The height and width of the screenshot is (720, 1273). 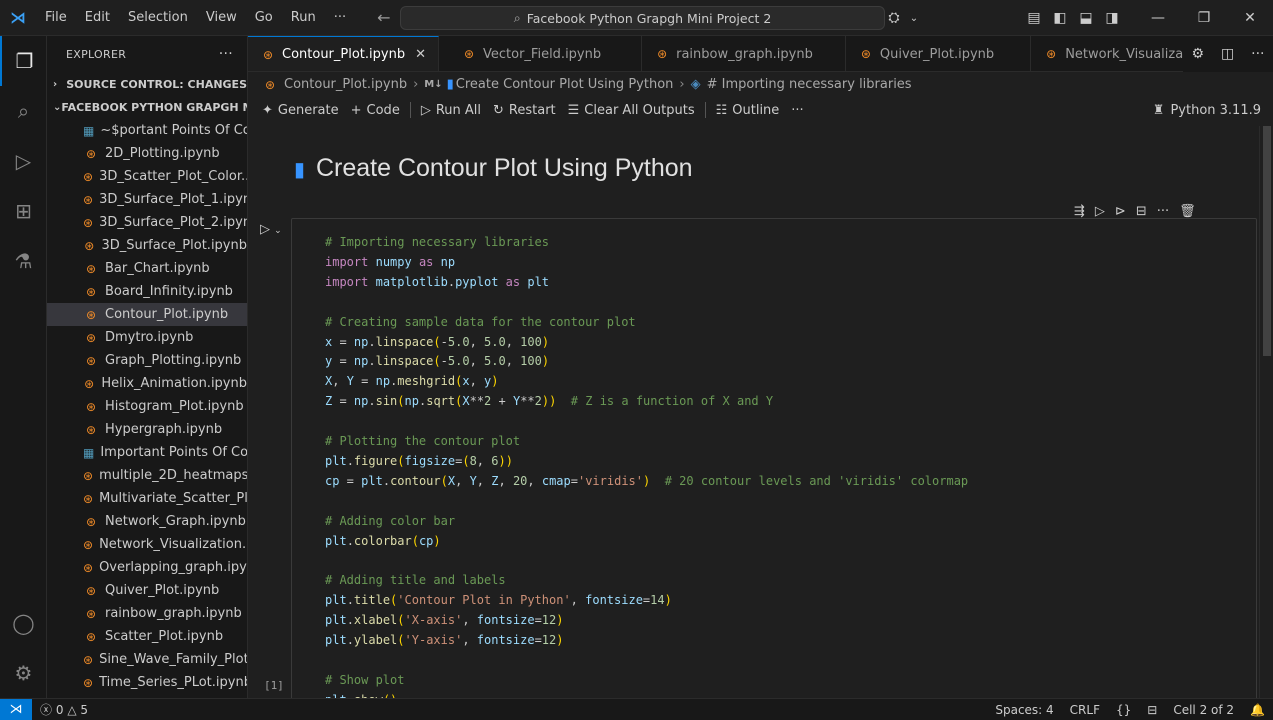 I want to click on menu-go: Go, so click(x=264, y=18).